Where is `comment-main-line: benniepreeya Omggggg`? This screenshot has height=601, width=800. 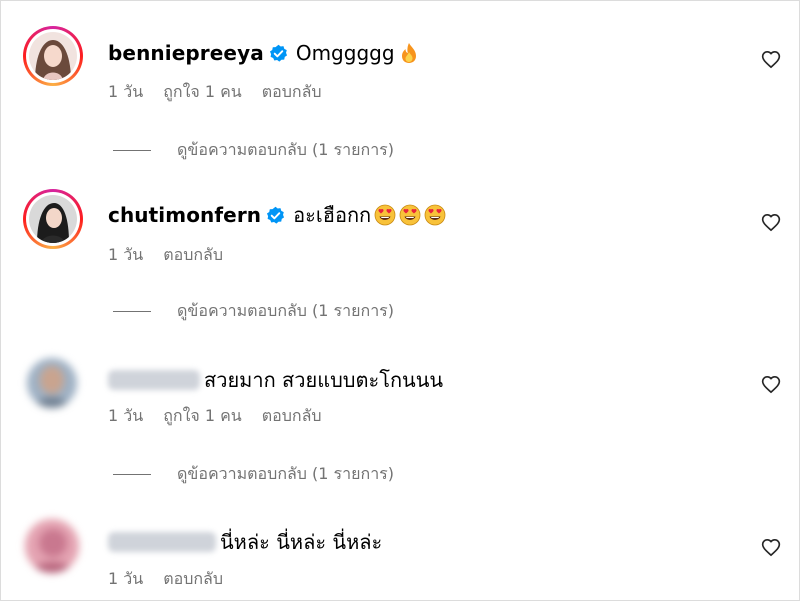
comment-main-line: benniepreeya Omggggg is located at coordinates (264, 53).